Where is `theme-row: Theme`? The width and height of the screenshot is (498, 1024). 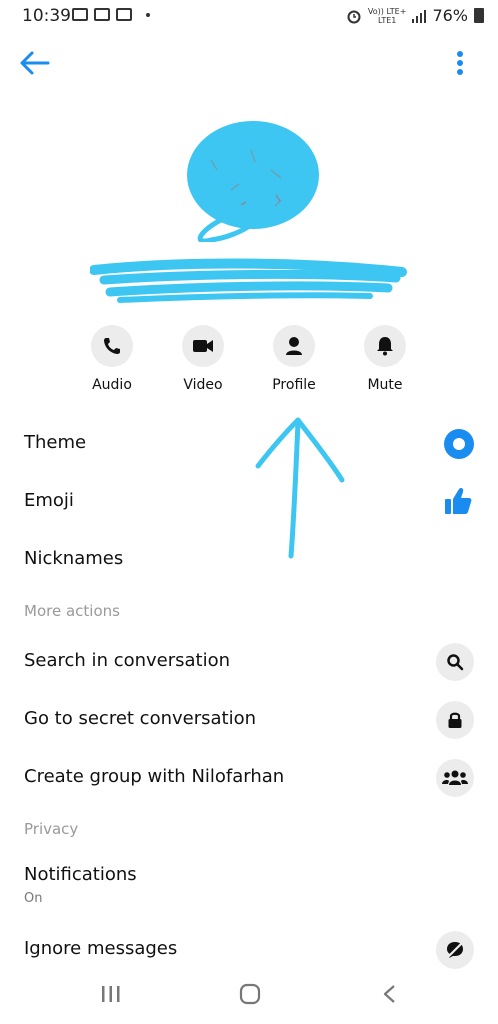
theme-row: Theme is located at coordinates (249, 444).